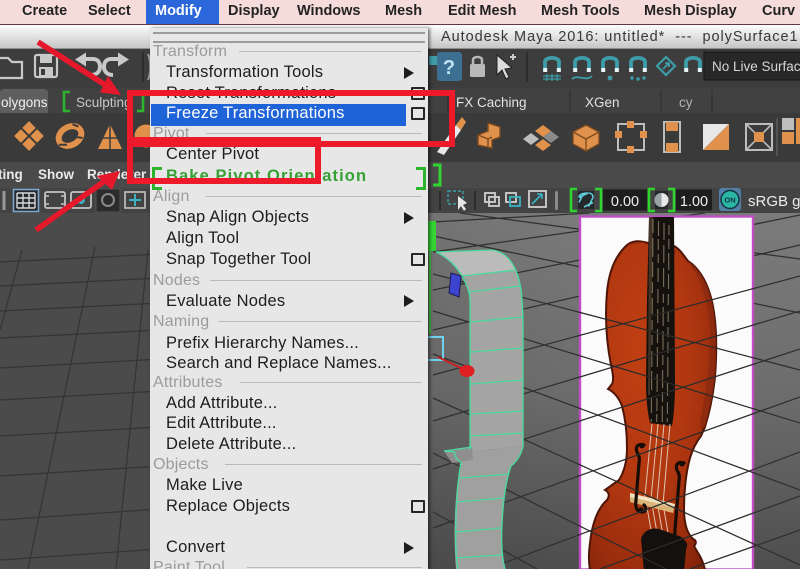 This screenshot has height=569, width=800. Describe the element at coordinates (104, 102) in the screenshot. I see `svg-text: Sculpting` at that location.